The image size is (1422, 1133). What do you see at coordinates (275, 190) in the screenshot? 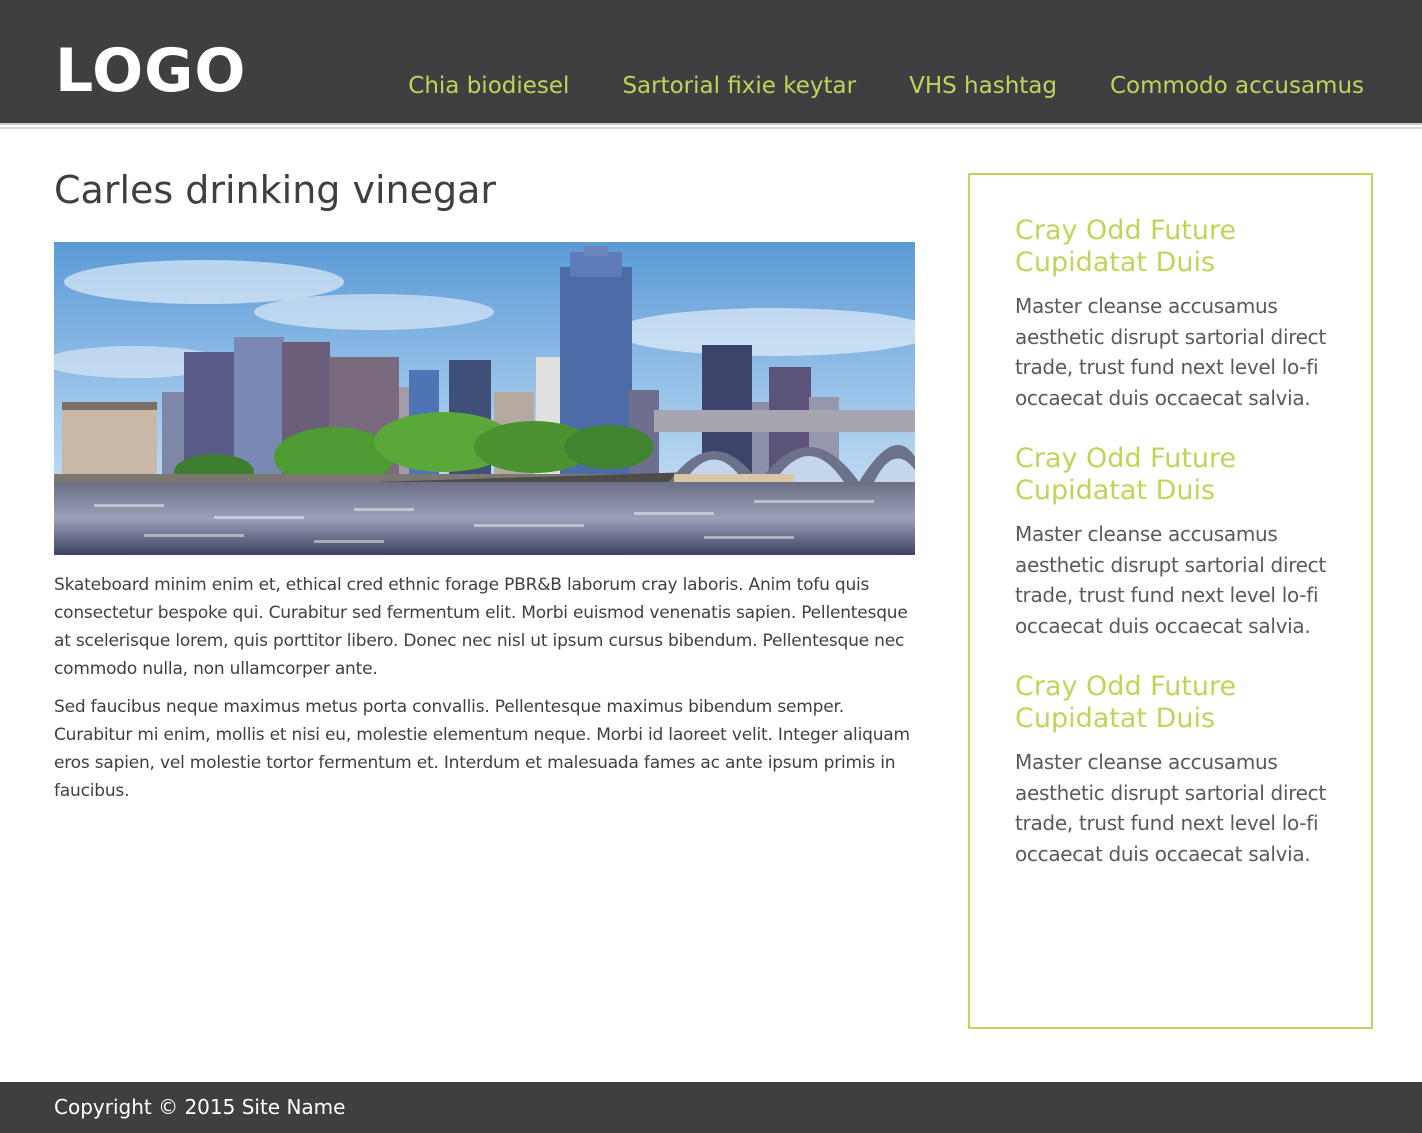
I see `page-title: Carles drinking vinegar` at bounding box center [275, 190].